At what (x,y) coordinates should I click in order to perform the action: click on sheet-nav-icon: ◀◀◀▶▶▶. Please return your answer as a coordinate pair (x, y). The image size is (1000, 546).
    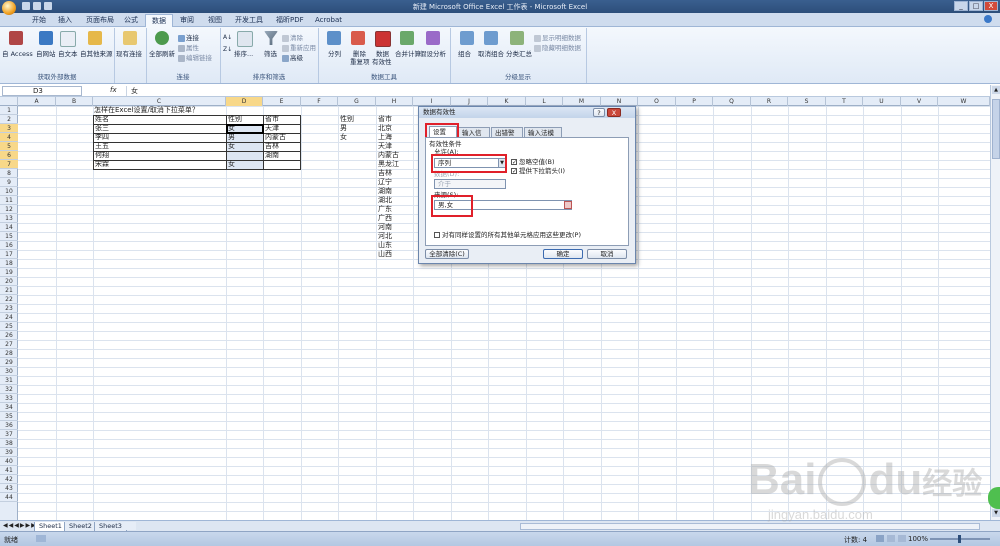
    Looking at the image, I should click on (20, 525).